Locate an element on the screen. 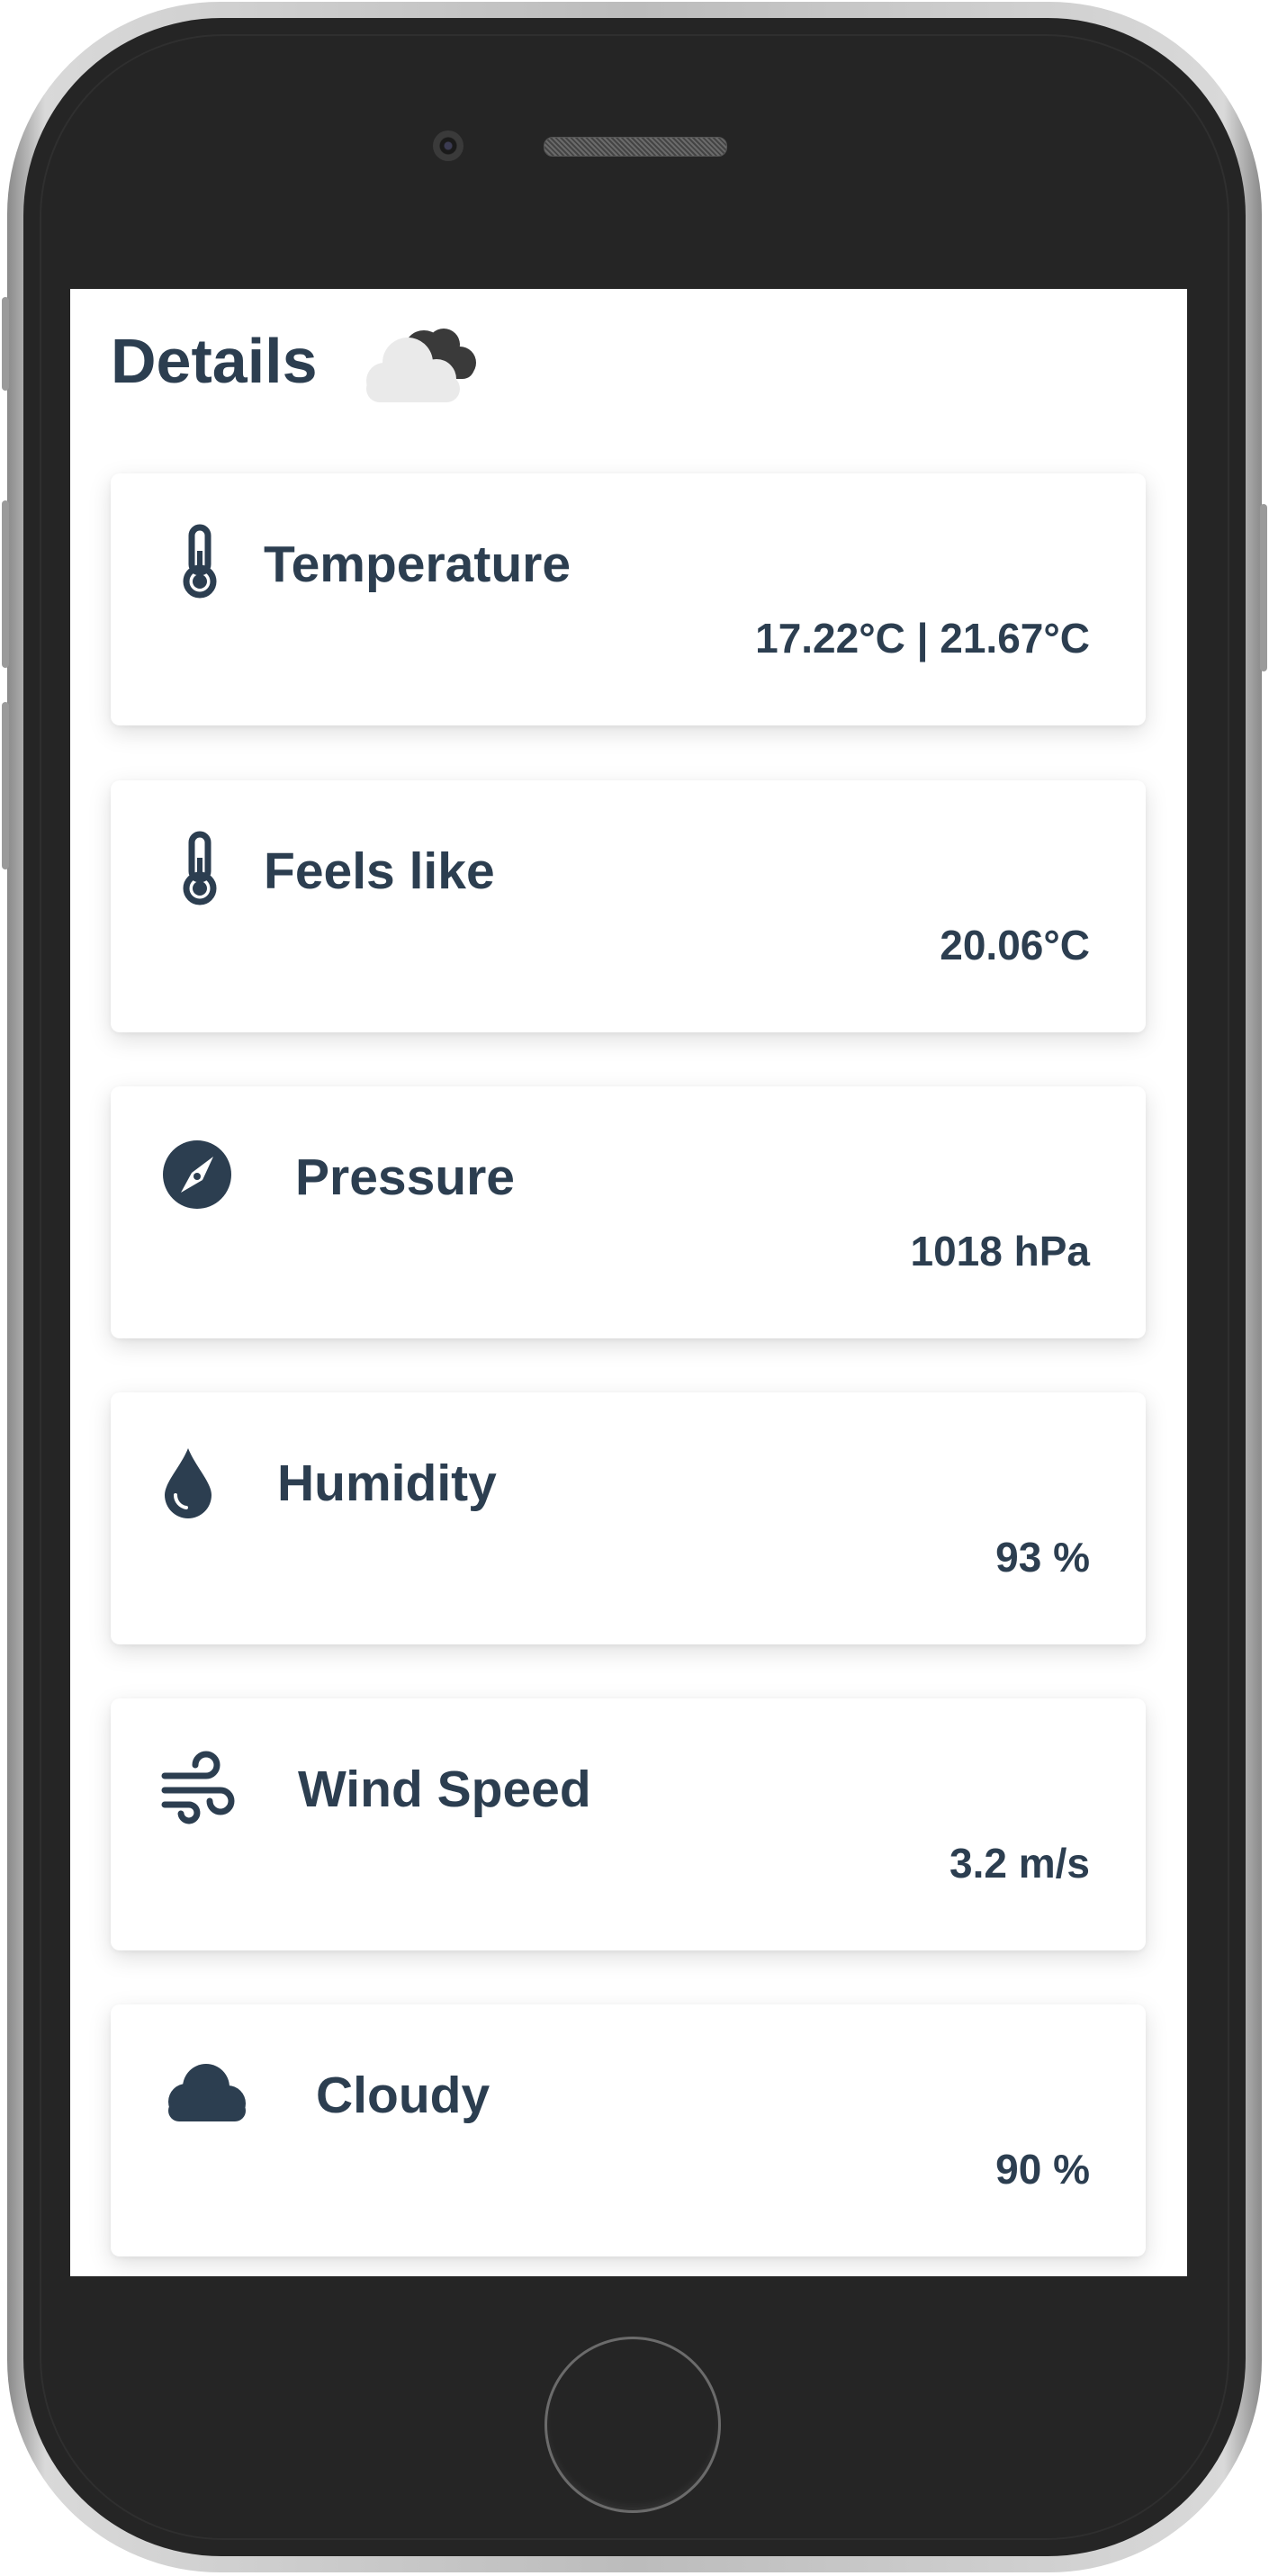 This screenshot has height=2576, width=1269. details-header: Details is located at coordinates (297, 361).